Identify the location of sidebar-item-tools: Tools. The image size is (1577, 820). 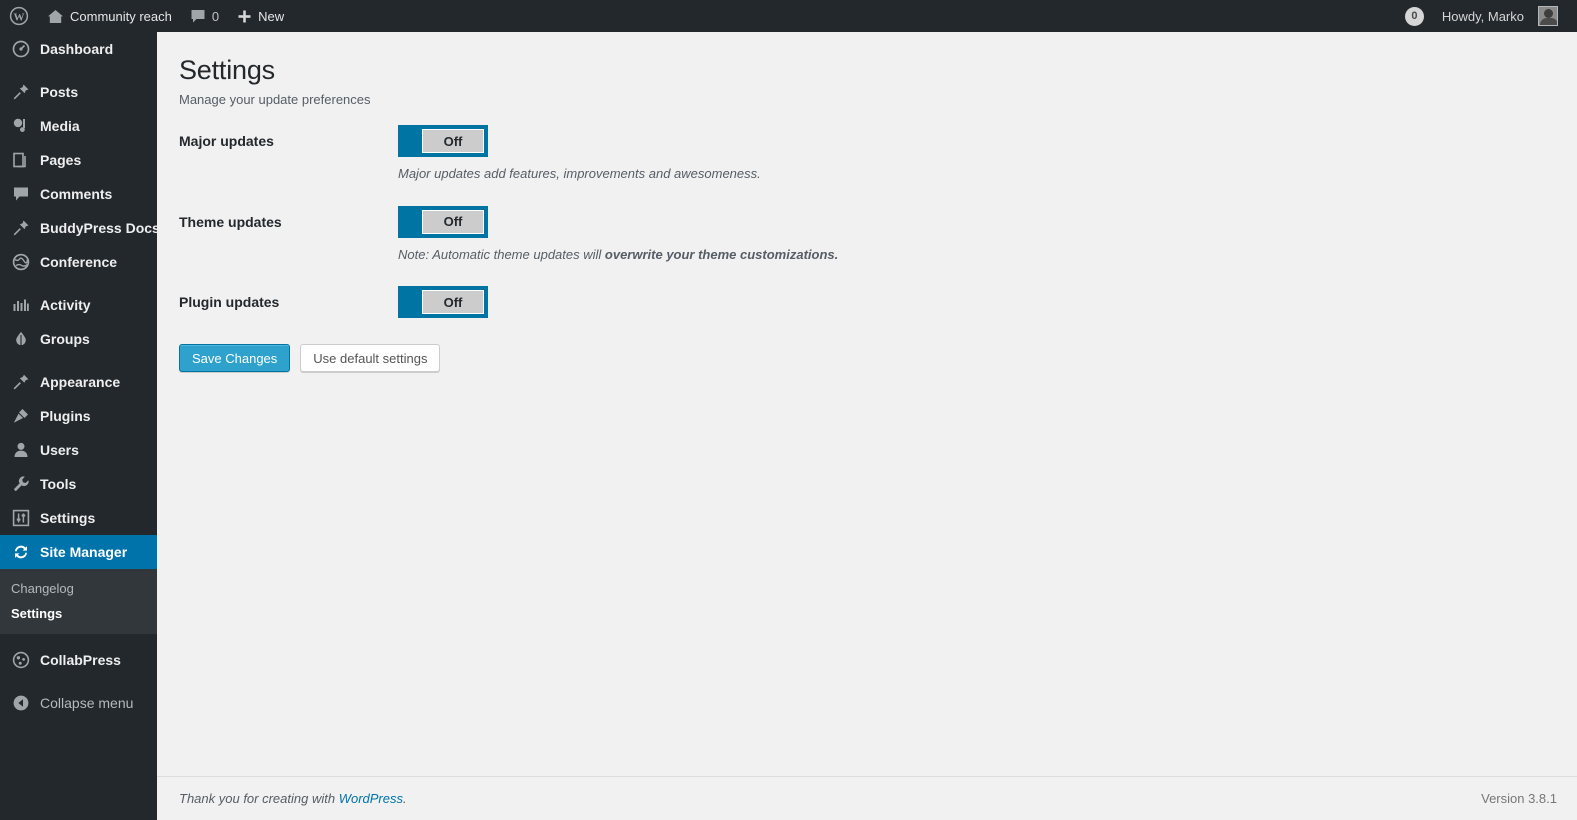
(78, 484).